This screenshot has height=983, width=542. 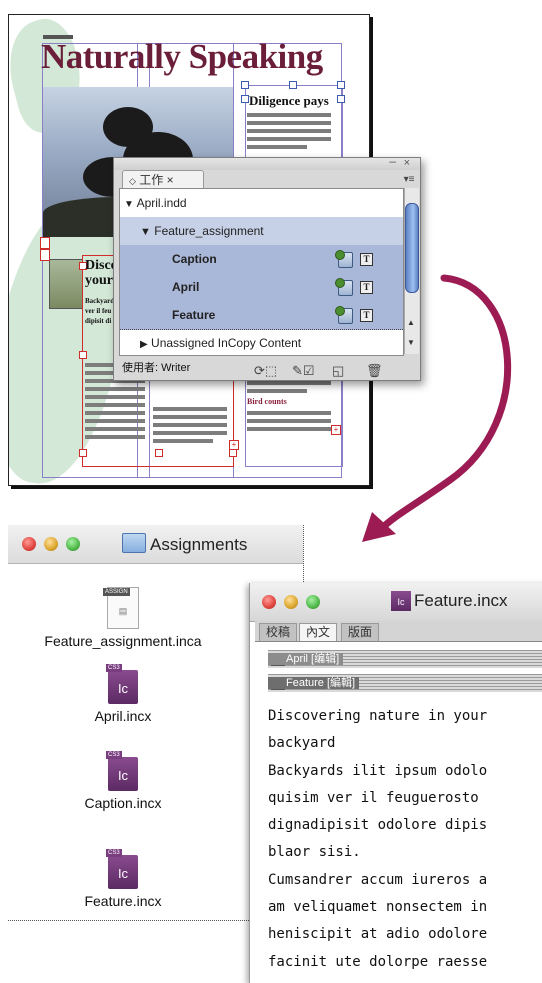 What do you see at coordinates (314, 852) in the screenshot?
I see `text-line: blaor sisi.` at bounding box center [314, 852].